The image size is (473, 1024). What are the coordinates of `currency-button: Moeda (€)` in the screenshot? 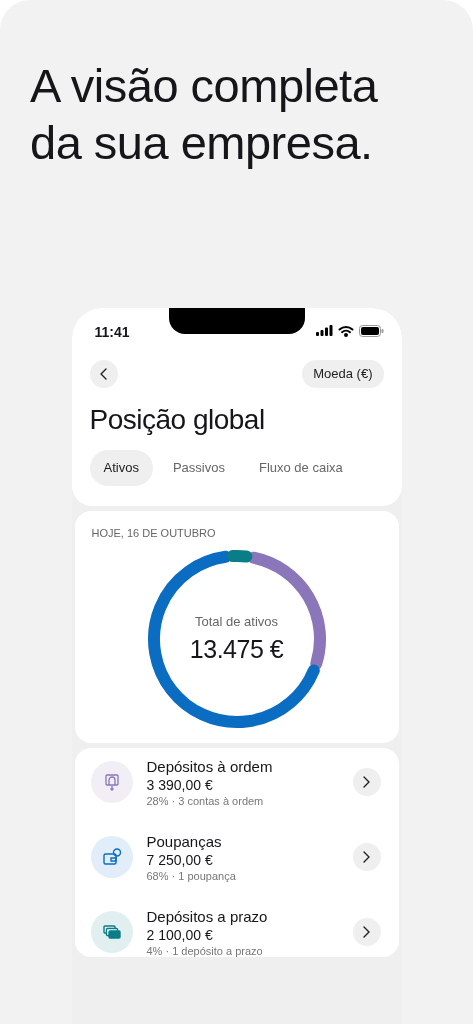 It's located at (343, 373).